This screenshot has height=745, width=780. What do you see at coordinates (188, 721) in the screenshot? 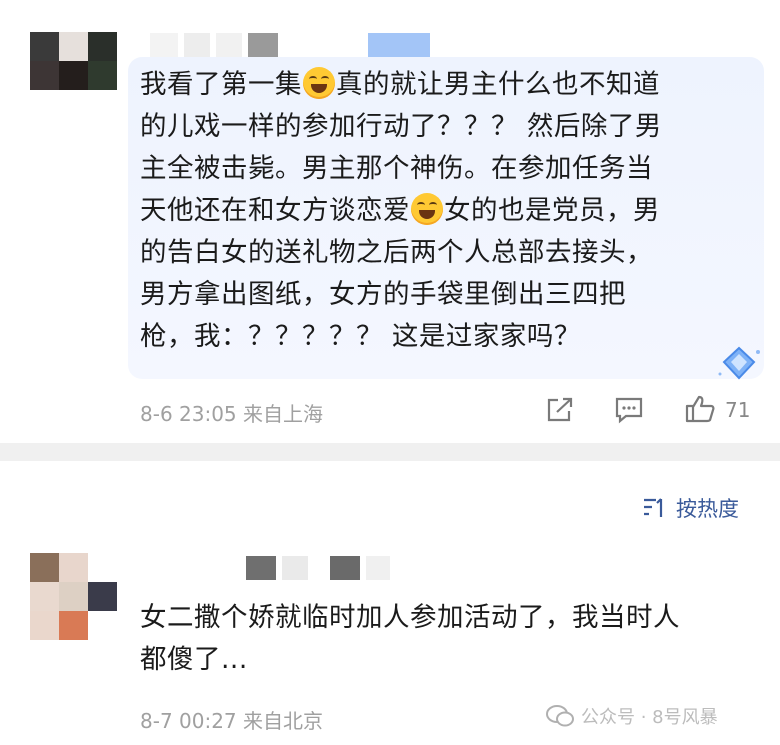
I see `comment-date: 8-7 00:27` at bounding box center [188, 721].